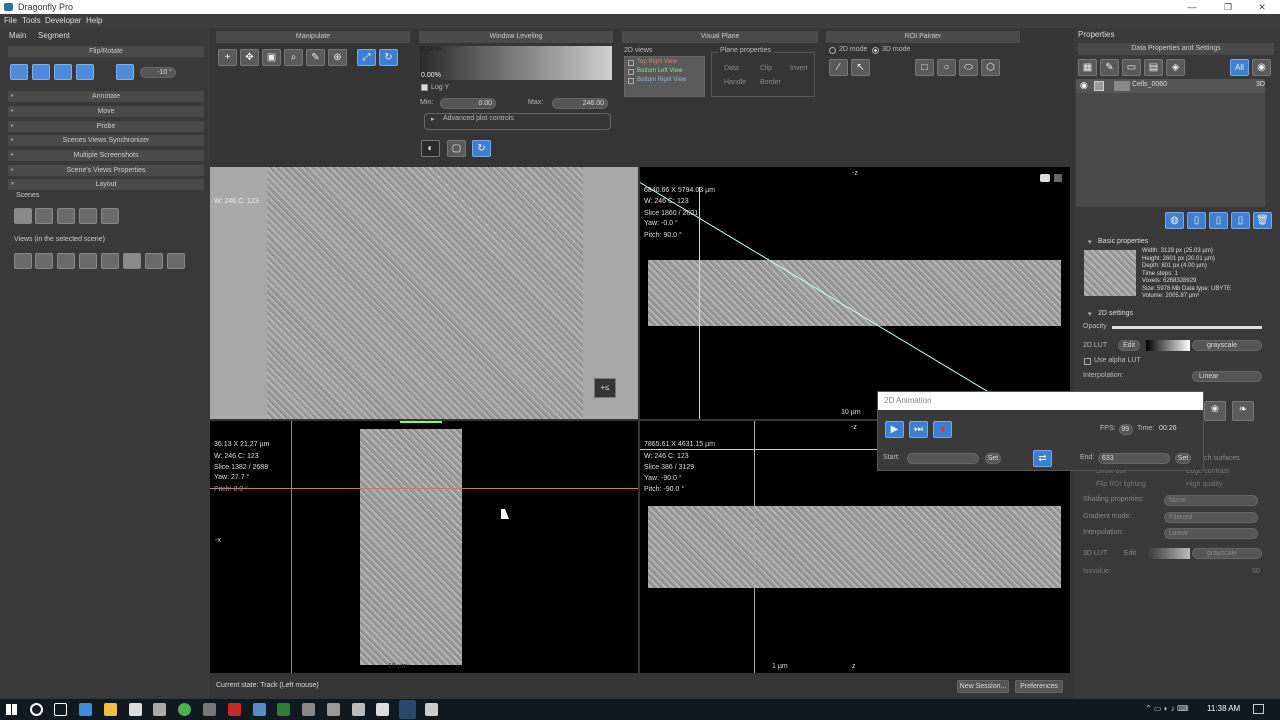 This screenshot has width=1280, height=720. I want to click on view-top-right: Top Right View, so click(657, 62).